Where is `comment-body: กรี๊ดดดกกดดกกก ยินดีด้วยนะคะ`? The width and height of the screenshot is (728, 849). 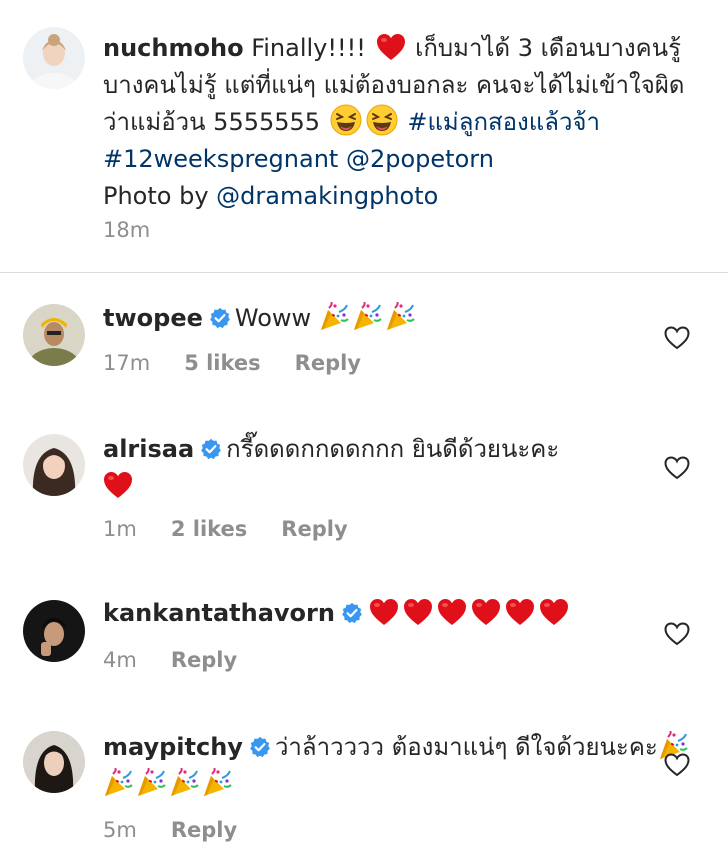 comment-body: กรี๊ดดดกกดดกกก ยินดีด้วยนะคะ is located at coordinates (393, 449).